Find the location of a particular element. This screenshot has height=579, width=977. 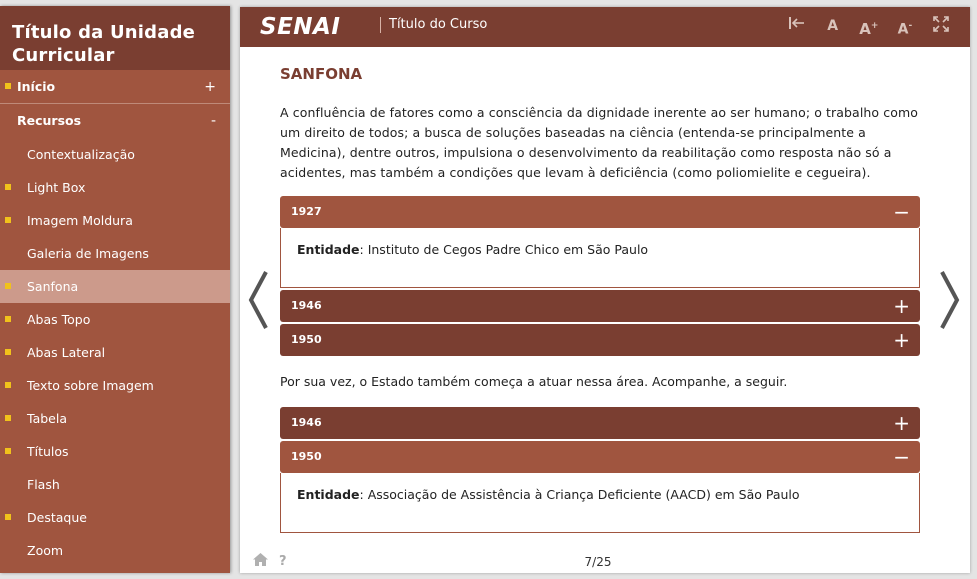

sidebar-item: Zoom is located at coordinates (115, 550).